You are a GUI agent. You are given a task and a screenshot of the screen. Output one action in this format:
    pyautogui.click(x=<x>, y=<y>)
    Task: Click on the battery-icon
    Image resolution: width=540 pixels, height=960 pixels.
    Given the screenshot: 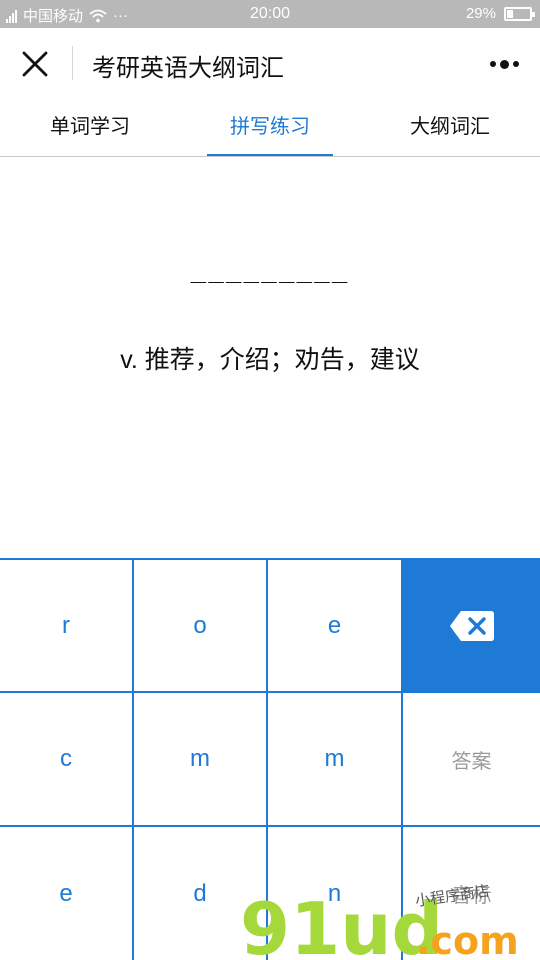 What is the action you would take?
    pyautogui.click(x=519, y=13)
    